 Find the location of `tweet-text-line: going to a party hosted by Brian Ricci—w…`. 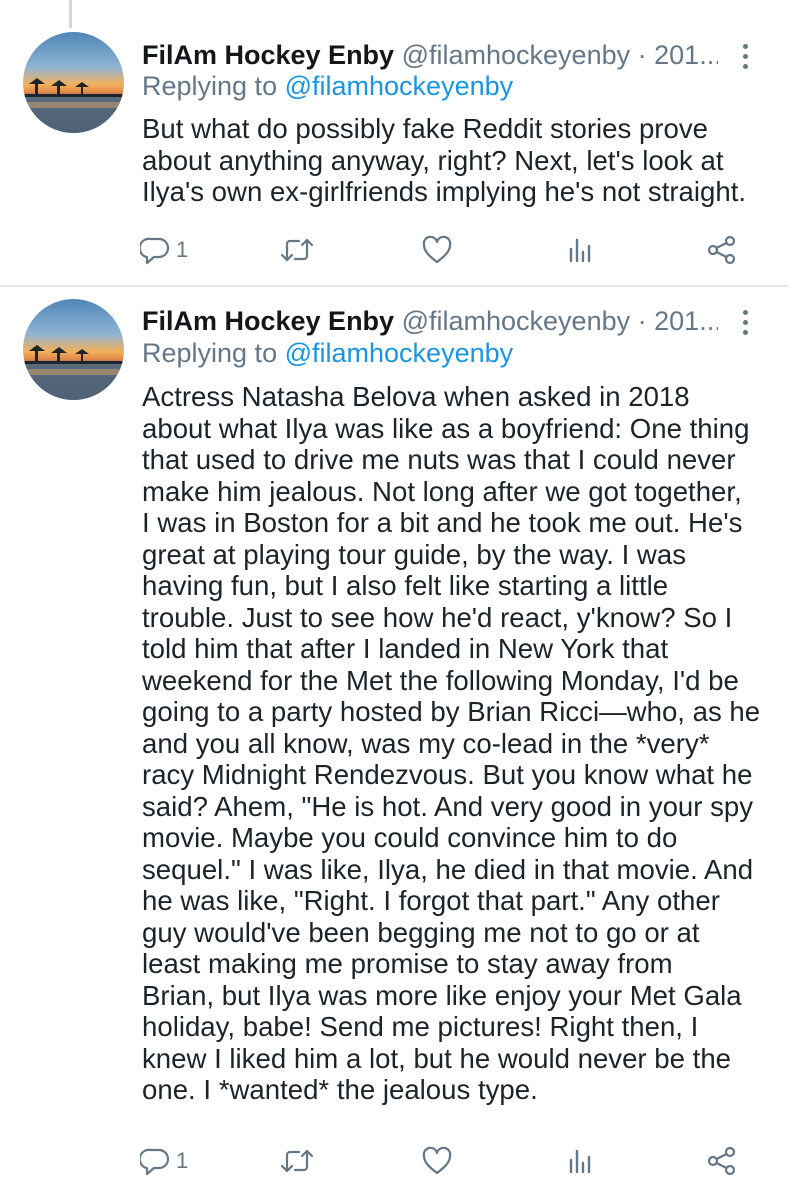

tweet-text-line: going to a party hosted by Brian Ricci—w… is located at coordinates (451, 711).